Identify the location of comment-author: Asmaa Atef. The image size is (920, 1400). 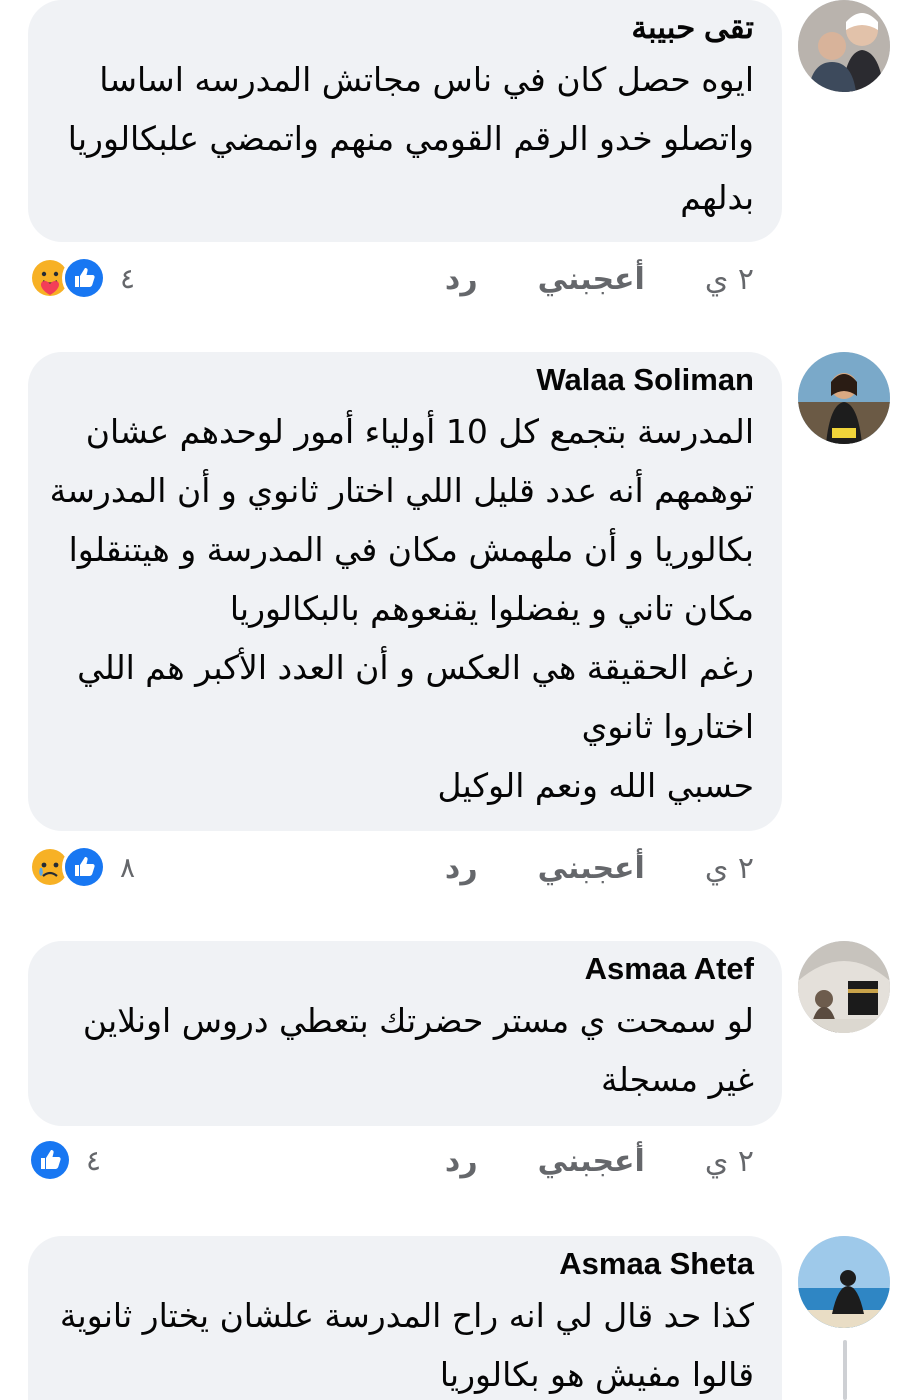
(405, 969).